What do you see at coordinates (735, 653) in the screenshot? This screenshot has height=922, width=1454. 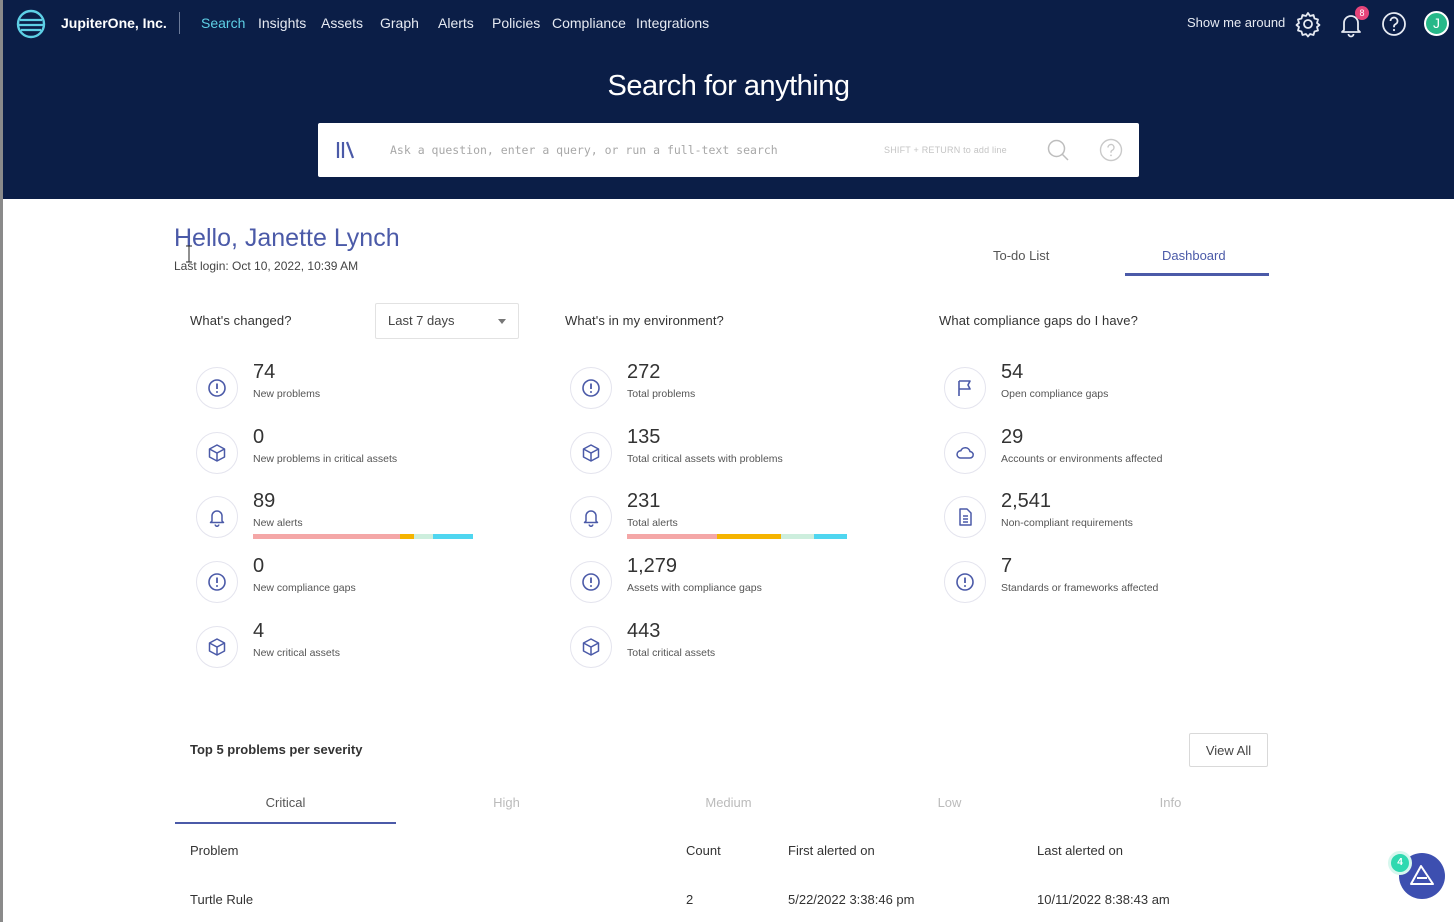 I see `metric-environment-4: 443 Total critical assets` at bounding box center [735, 653].